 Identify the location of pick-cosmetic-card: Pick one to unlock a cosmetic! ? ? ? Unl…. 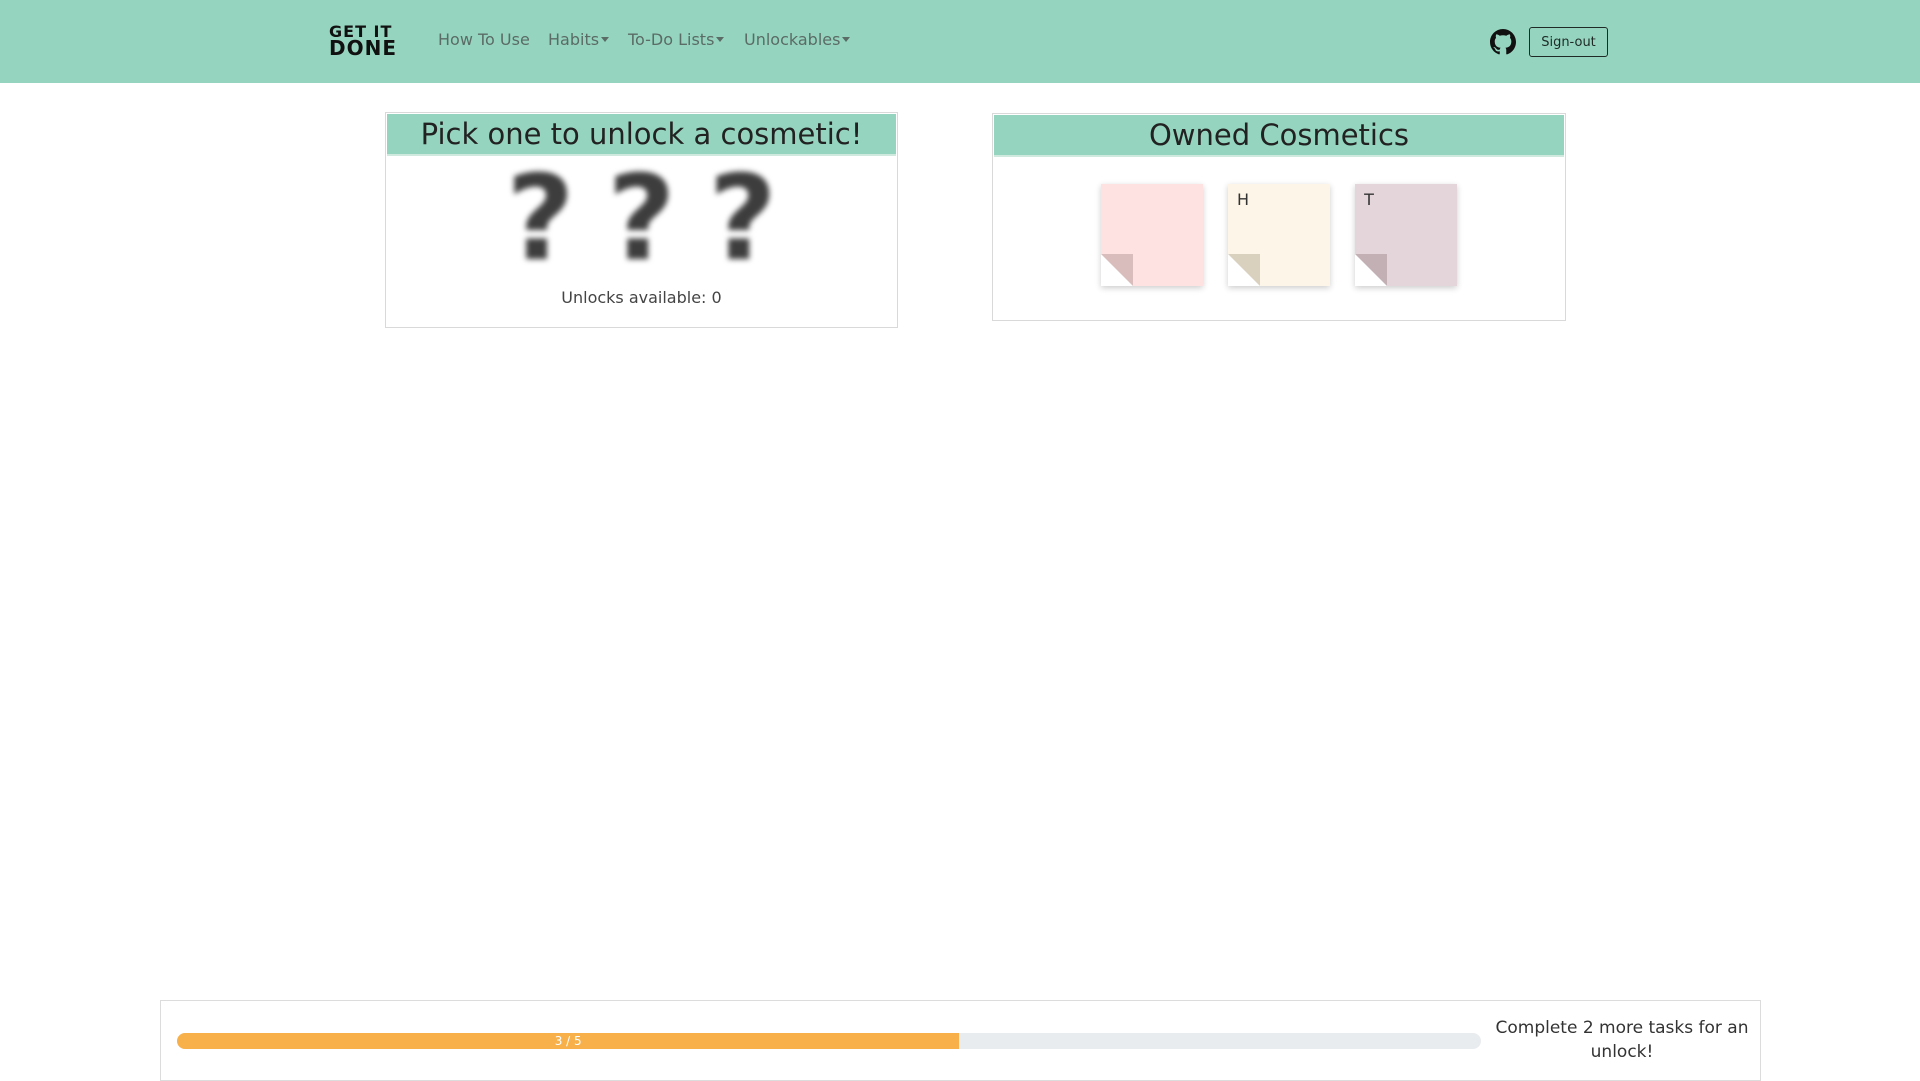
(641, 220).